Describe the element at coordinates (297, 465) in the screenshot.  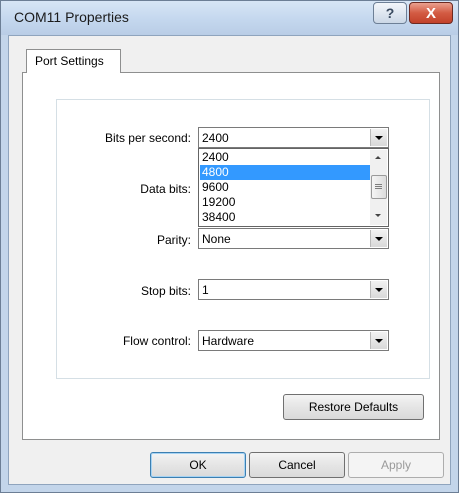
I see `cancel-button: Cancel` at that location.